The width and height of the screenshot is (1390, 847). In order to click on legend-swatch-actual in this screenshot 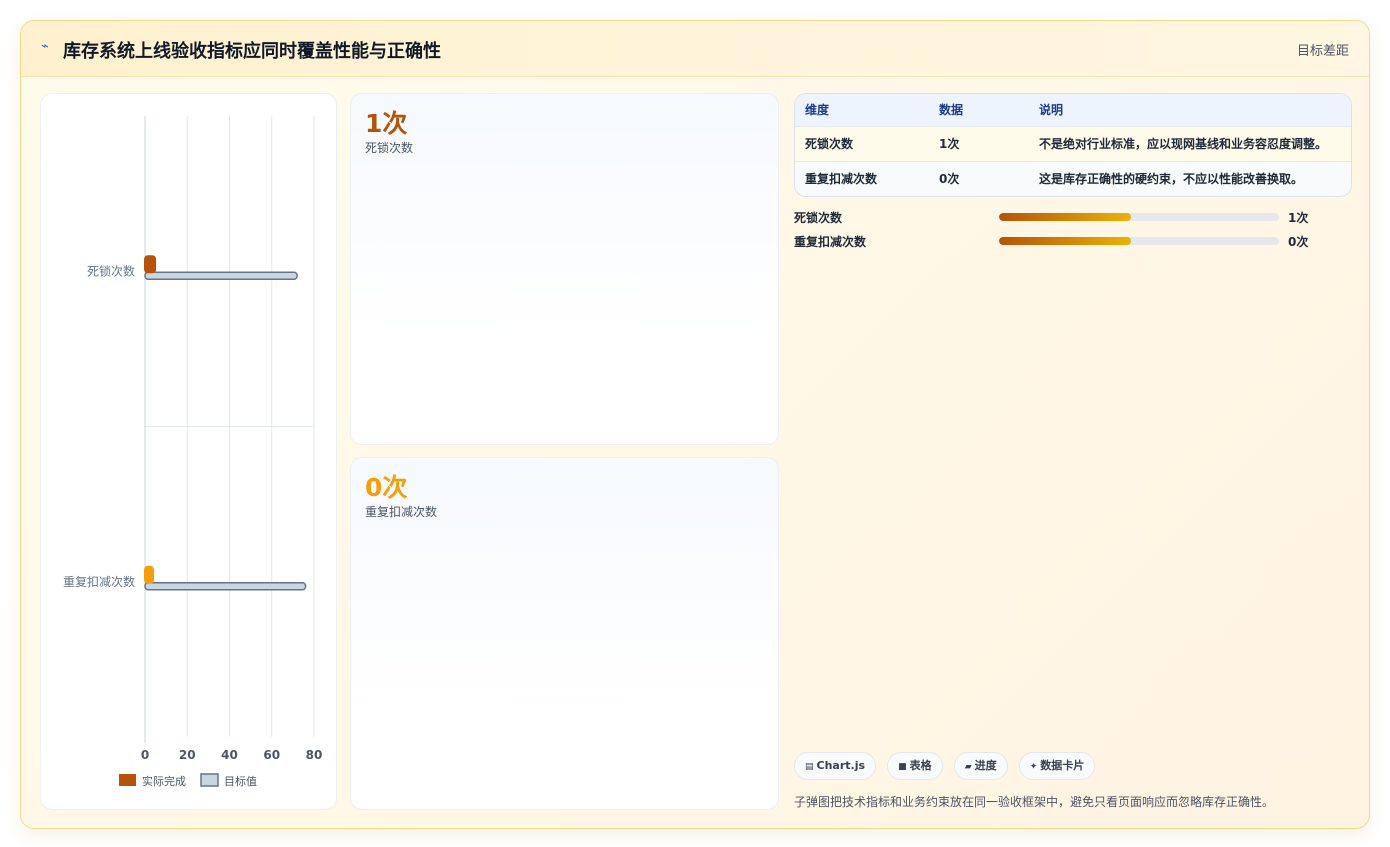, I will do `click(127, 780)`.